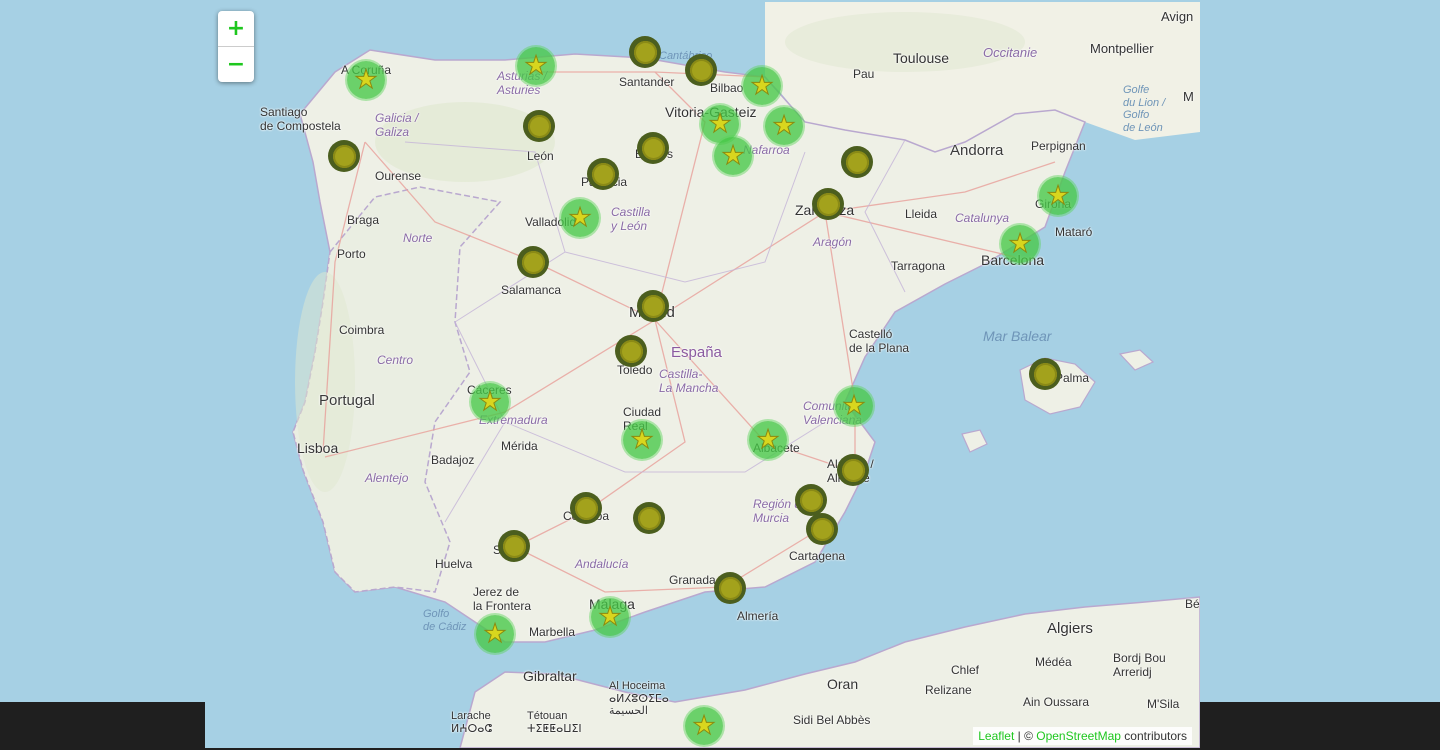 This screenshot has width=1440, height=750. I want to click on map-label-relizane: Relizane, so click(948, 690).